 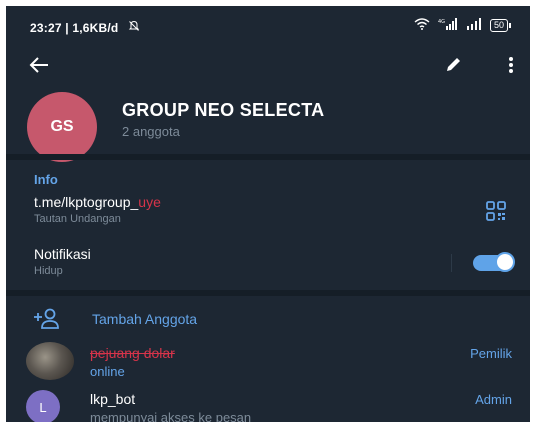 I want to click on toggle-knob, so click(x=505, y=262).